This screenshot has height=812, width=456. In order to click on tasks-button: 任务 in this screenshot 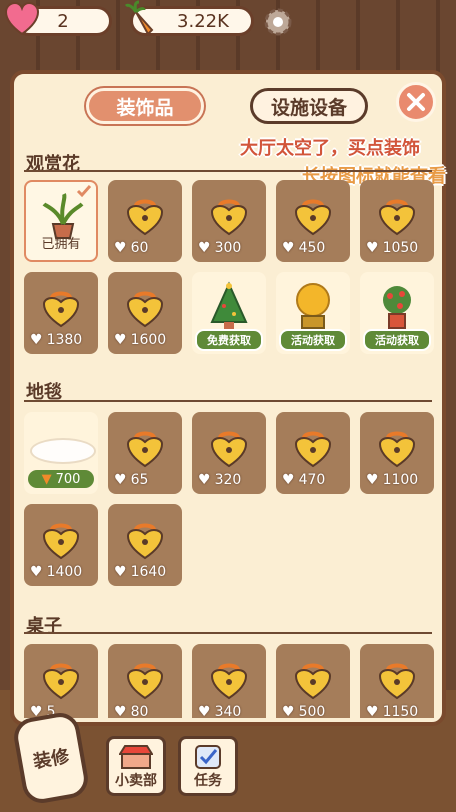, I will do `click(208, 766)`.